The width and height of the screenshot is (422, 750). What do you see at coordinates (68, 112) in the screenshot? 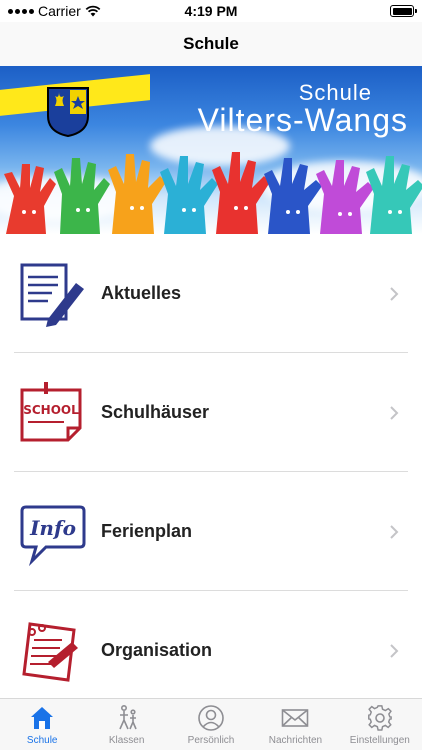
I see `coat-of-arms-logo` at bounding box center [68, 112].